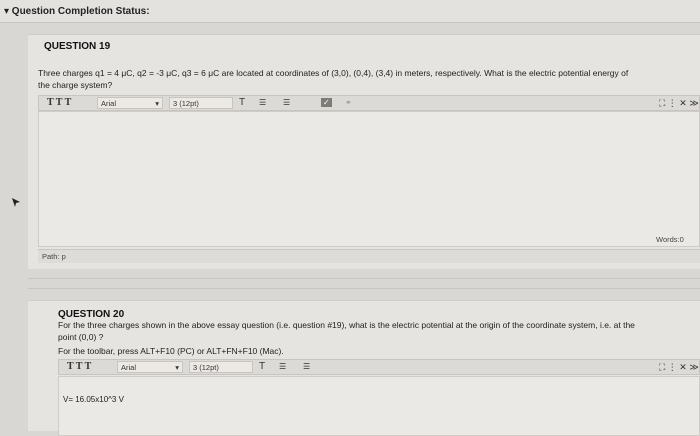  I want to click on link-icon: ⚭, so click(348, 102).